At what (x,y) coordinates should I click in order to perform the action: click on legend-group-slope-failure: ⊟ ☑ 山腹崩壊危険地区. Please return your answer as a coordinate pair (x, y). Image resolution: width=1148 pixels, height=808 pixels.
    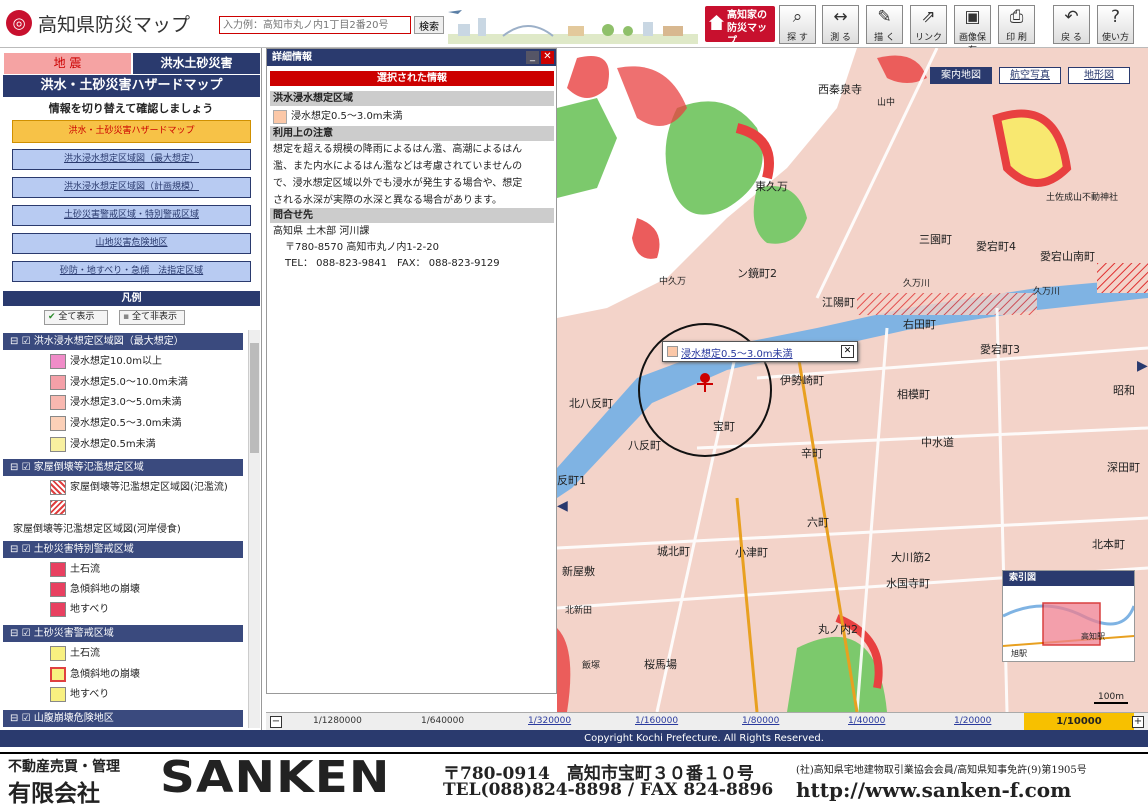
    Looking at the image, I should click on (123, 718).